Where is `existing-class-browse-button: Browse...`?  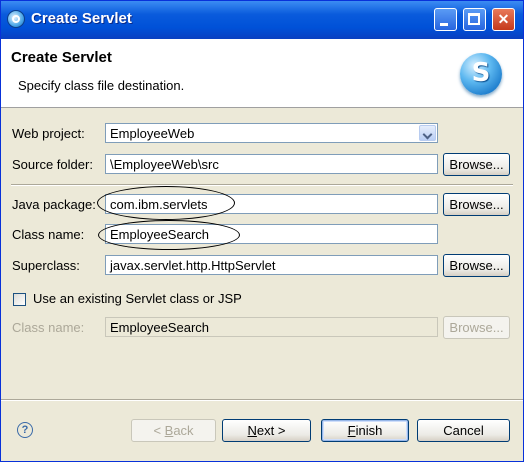
existing-class-browse-button: Browse... is located at coordinates (476, 327).